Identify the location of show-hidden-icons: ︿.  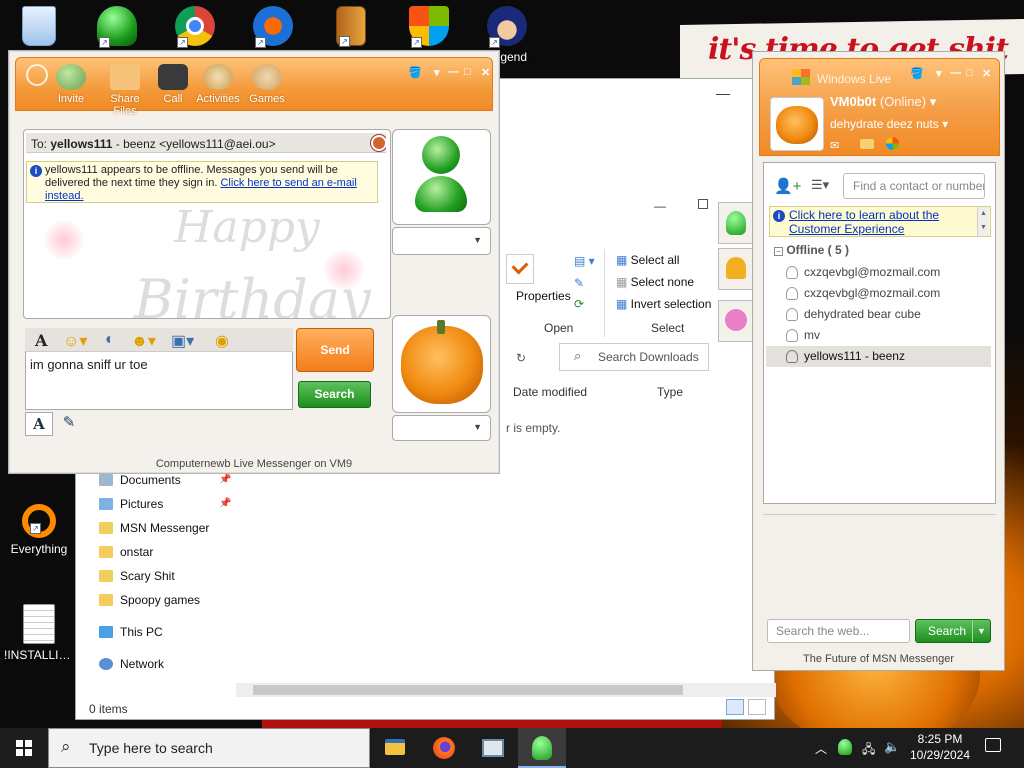
(821, 754).